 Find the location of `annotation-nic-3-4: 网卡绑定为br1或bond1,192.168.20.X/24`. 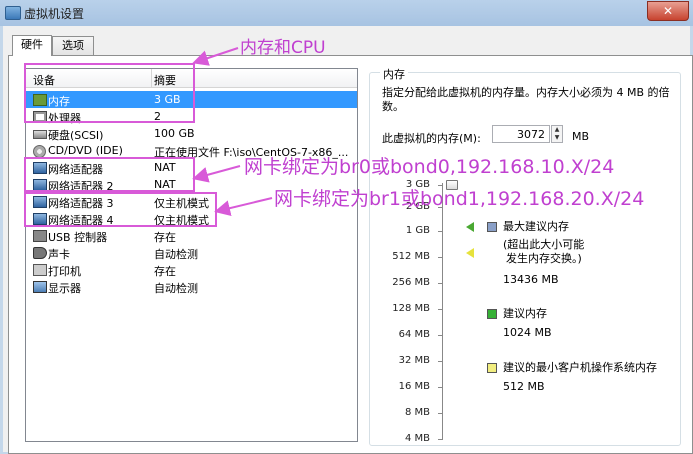

annotation-nic-3-4: 网卡绑定为br1或bond1,192.168.20.X/24 is located at coordinates (459, 199).